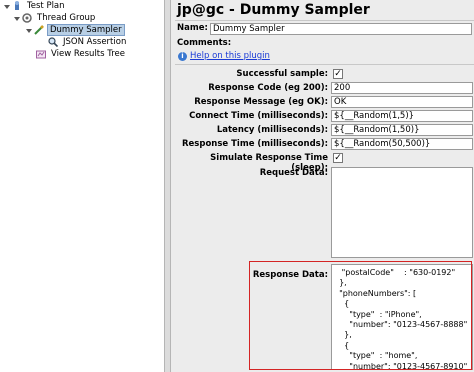  I want to click on help-link-row: i Help on this plugin, so click(224, 56).